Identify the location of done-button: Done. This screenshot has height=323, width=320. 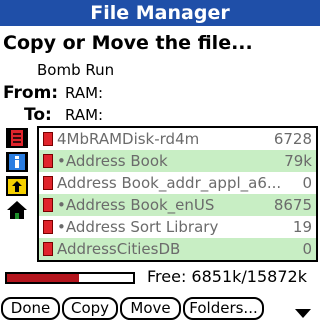
(30, 308).